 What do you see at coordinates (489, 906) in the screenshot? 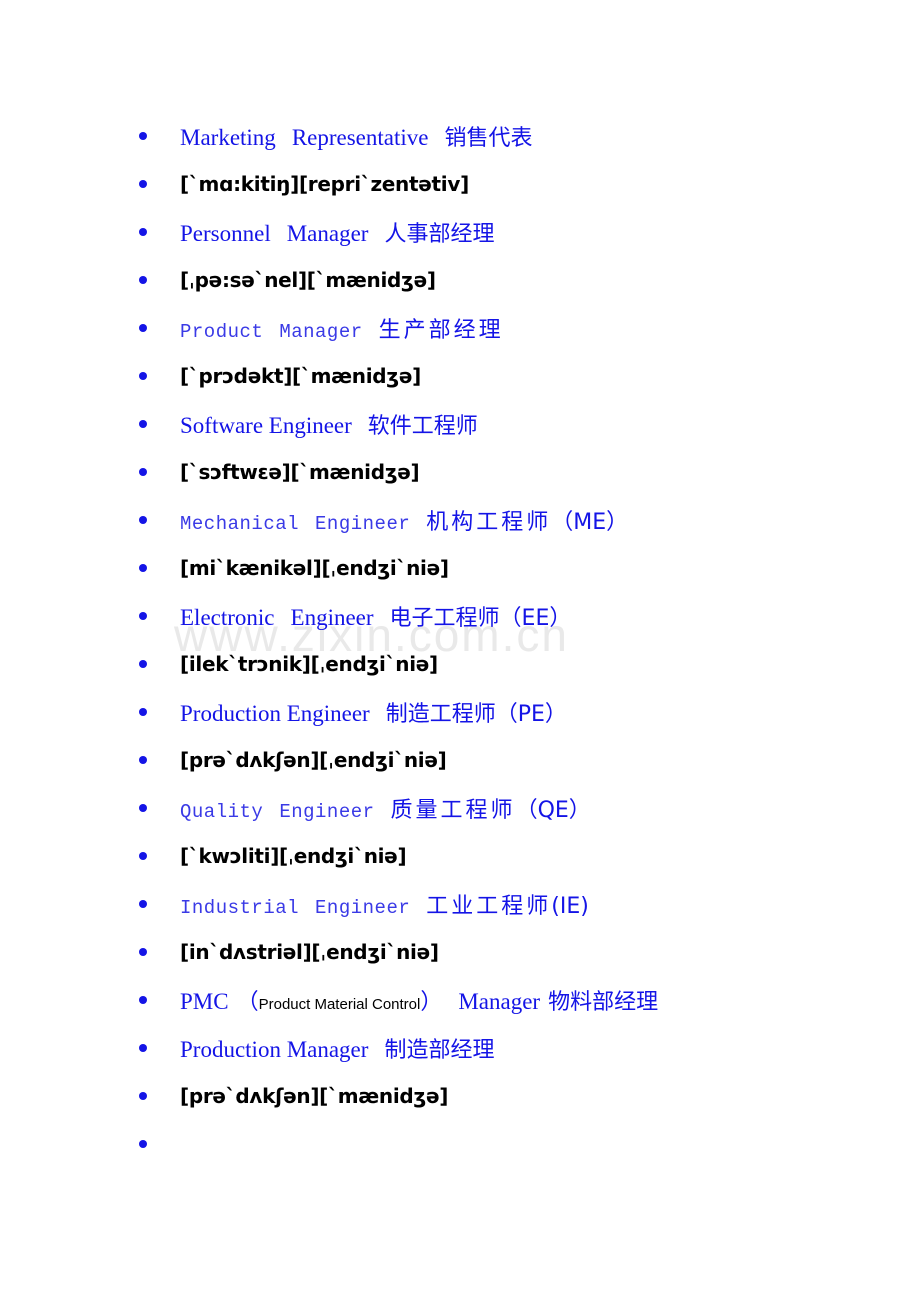
I see `job-title-chinese: 工业工程师` at bounding box center [489, 906].